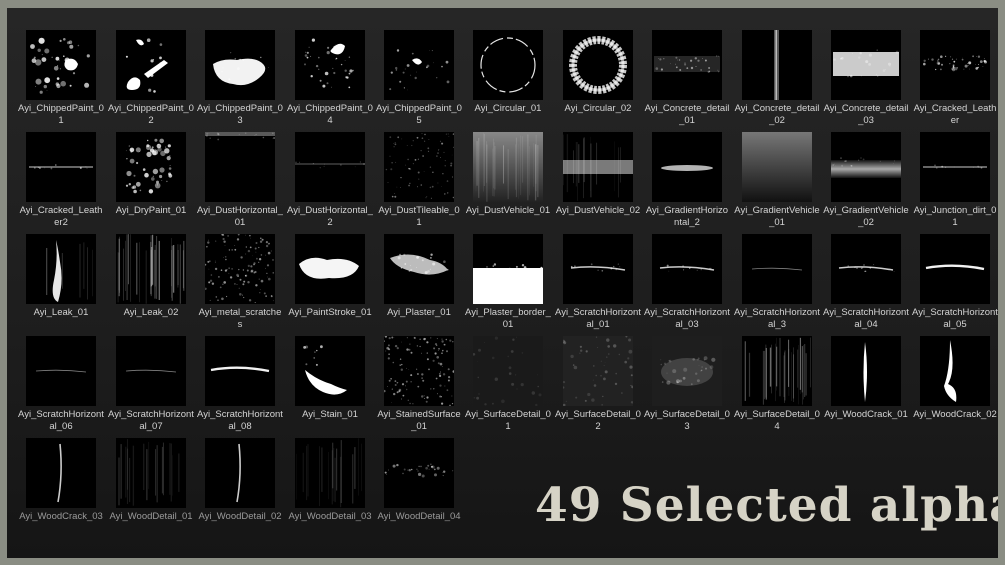 The image size is (1005, 565). What do you see at coordinates (240, 269) in the screenshot?
I see `noise-strong-alpha-thumbnail` at bounding box center [240, 269].